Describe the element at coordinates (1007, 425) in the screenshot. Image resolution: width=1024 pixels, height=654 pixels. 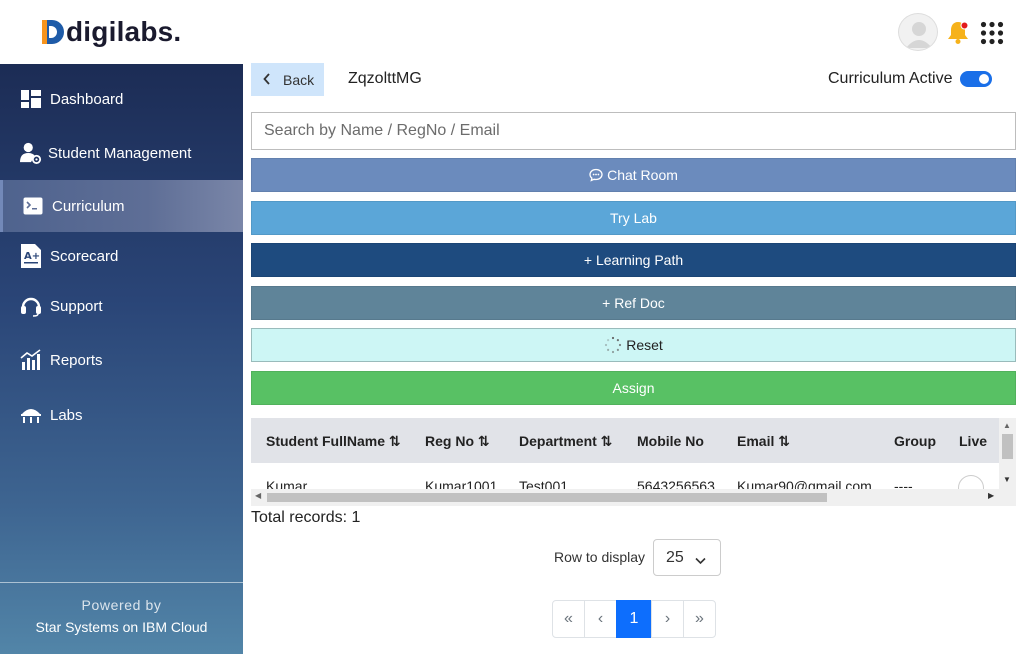
I see `scroll-up-icon: ▲` at that location.